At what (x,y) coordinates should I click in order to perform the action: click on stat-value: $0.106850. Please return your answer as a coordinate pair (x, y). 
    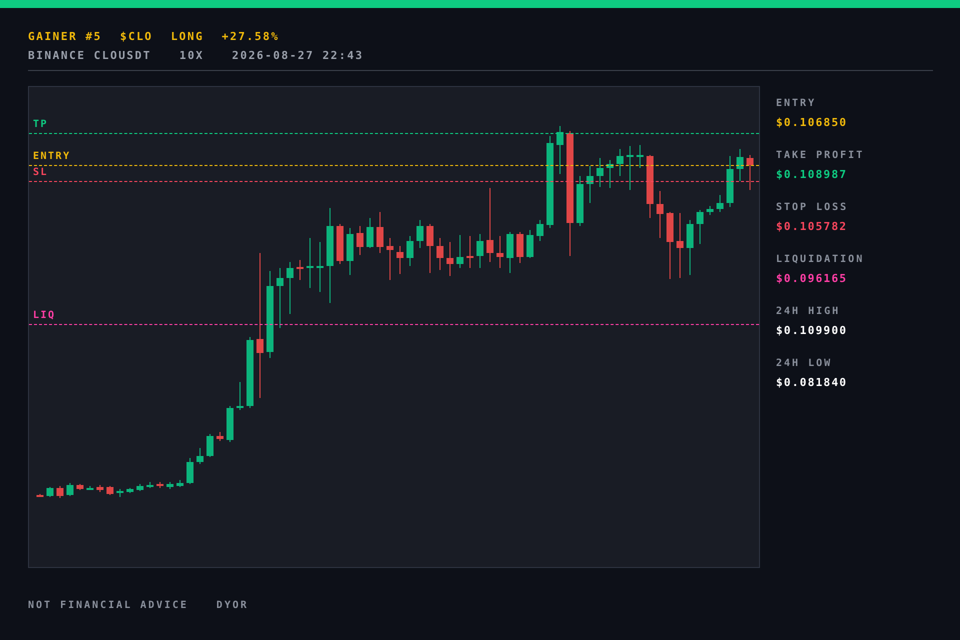
    Looking at the image, I should click on (812, 122).